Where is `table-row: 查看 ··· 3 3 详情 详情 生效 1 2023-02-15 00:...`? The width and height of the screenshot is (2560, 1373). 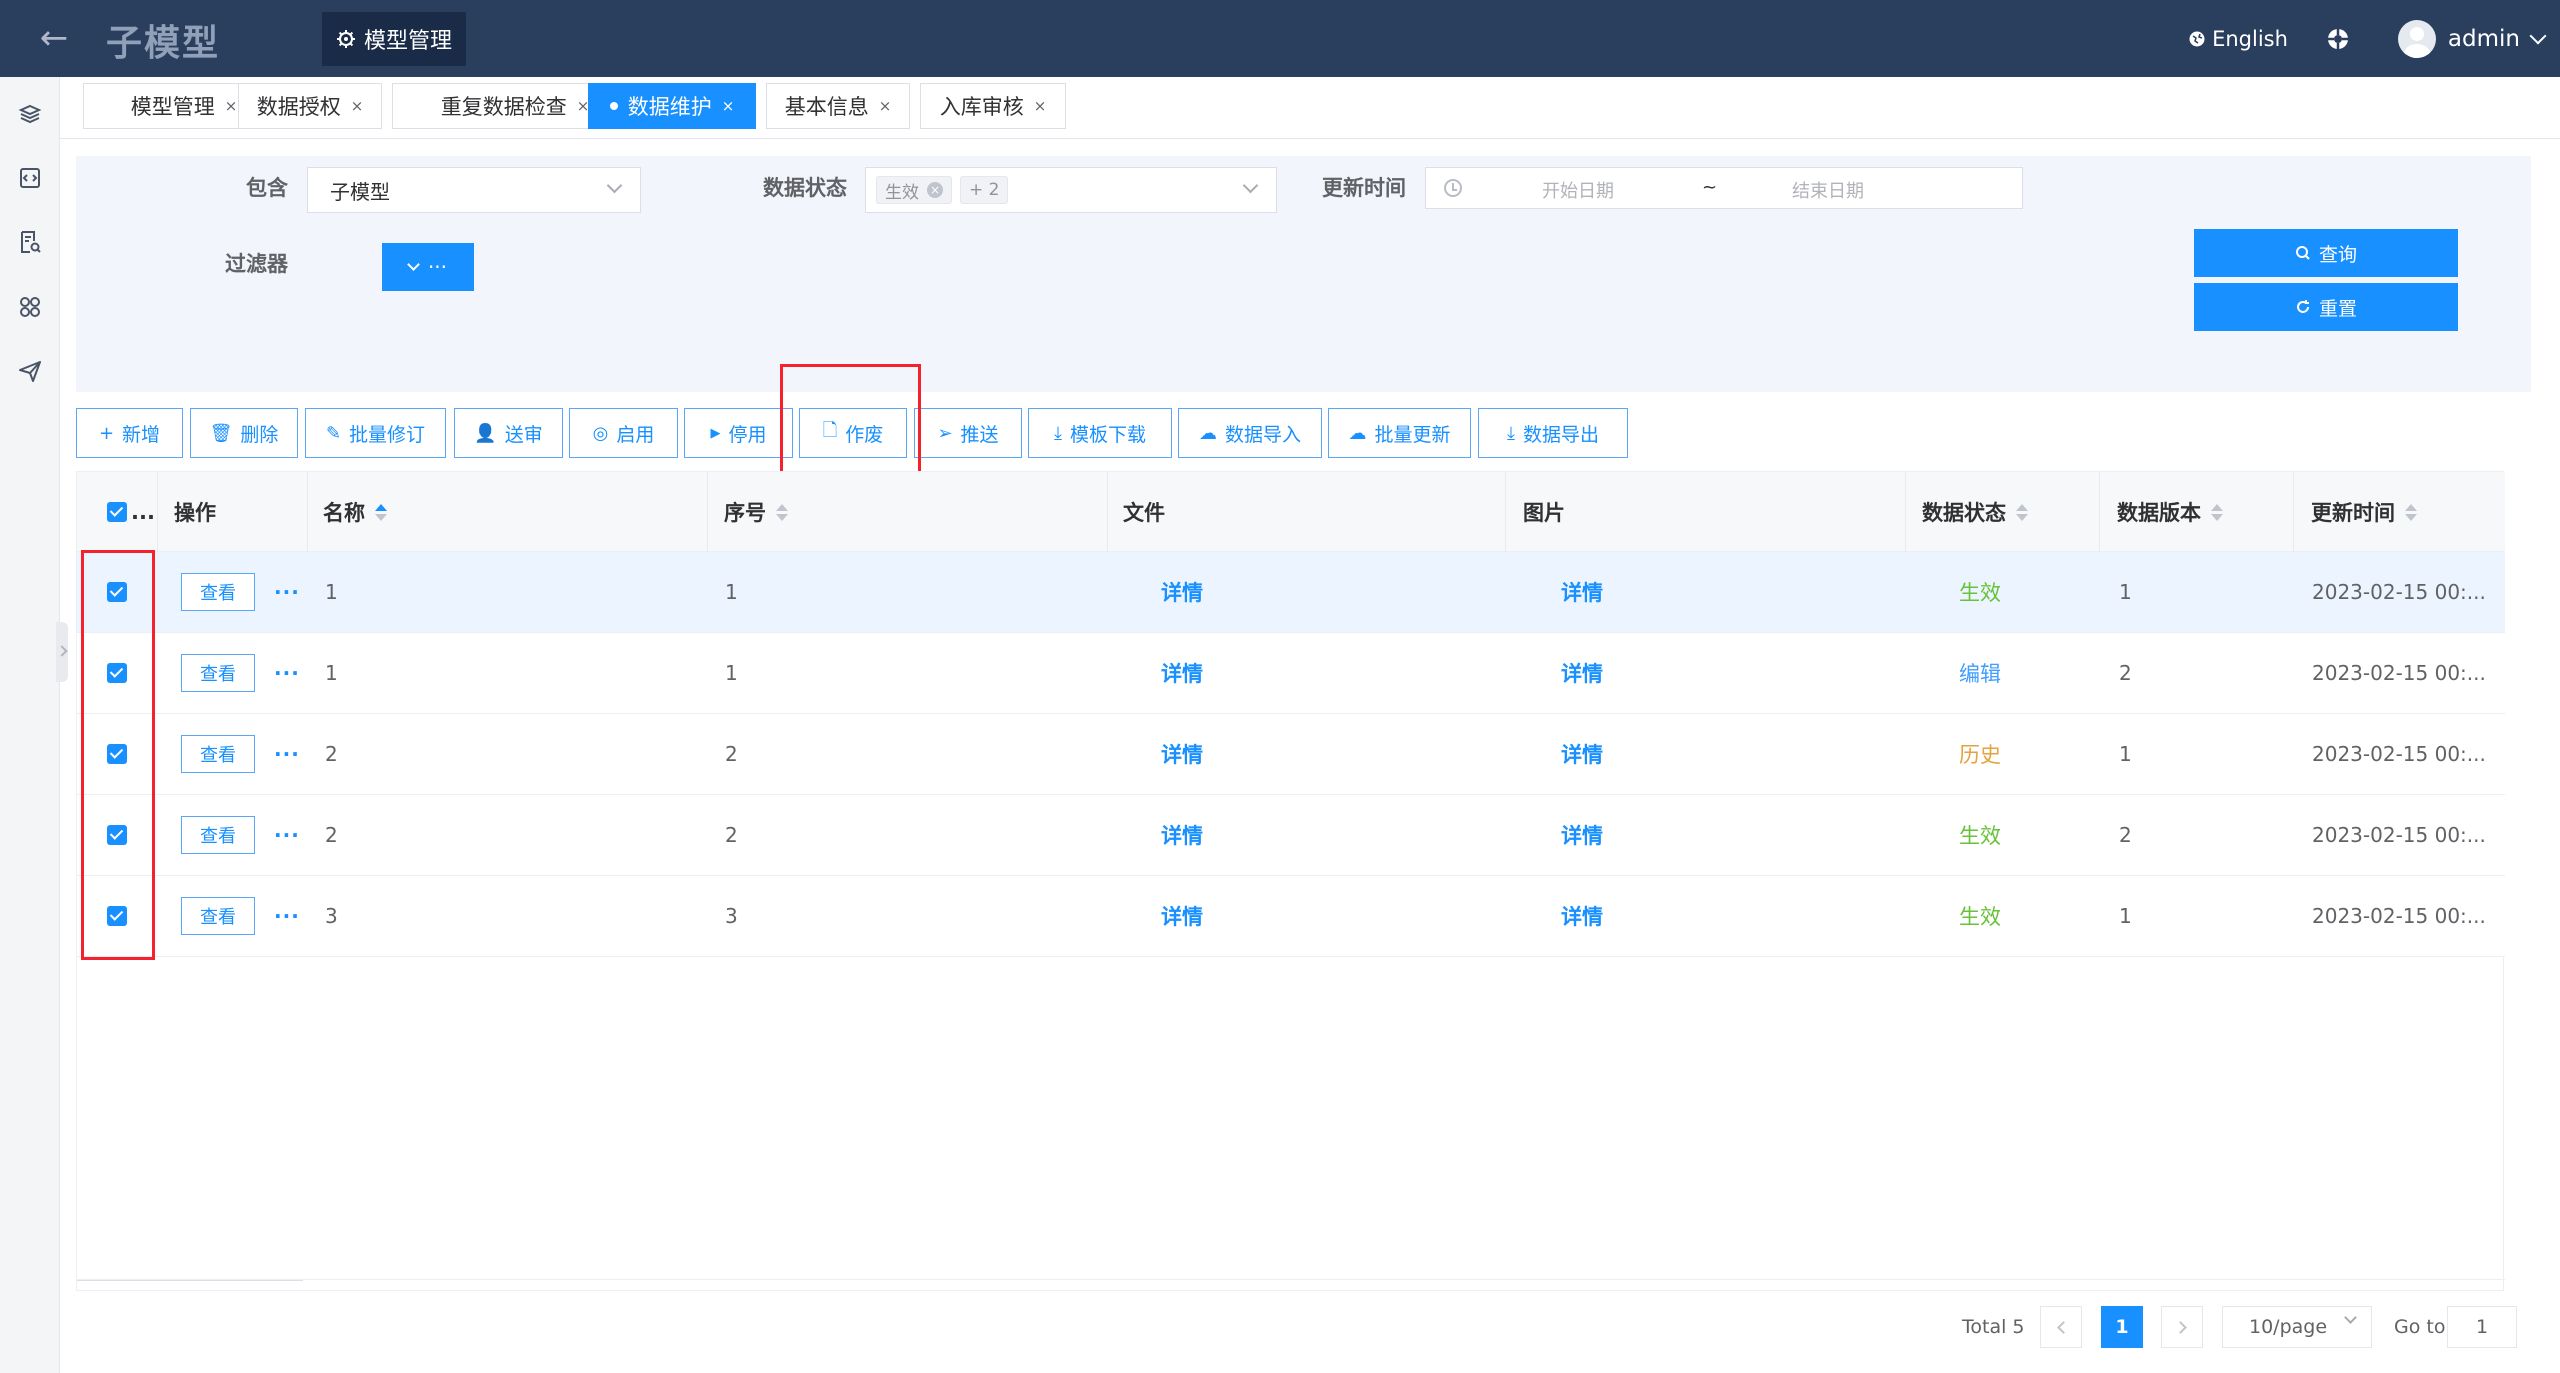
table-row: 查看 ··· 3 3 详情 详情 生效 1 2023-02-15 00:... is located at coordinates (1291, 916).